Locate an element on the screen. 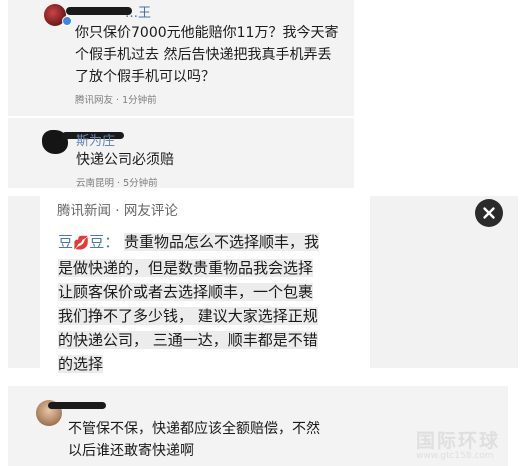 This screenshot has width=528, height=466. verified-badge-icon is located at coordinates (67, 21).